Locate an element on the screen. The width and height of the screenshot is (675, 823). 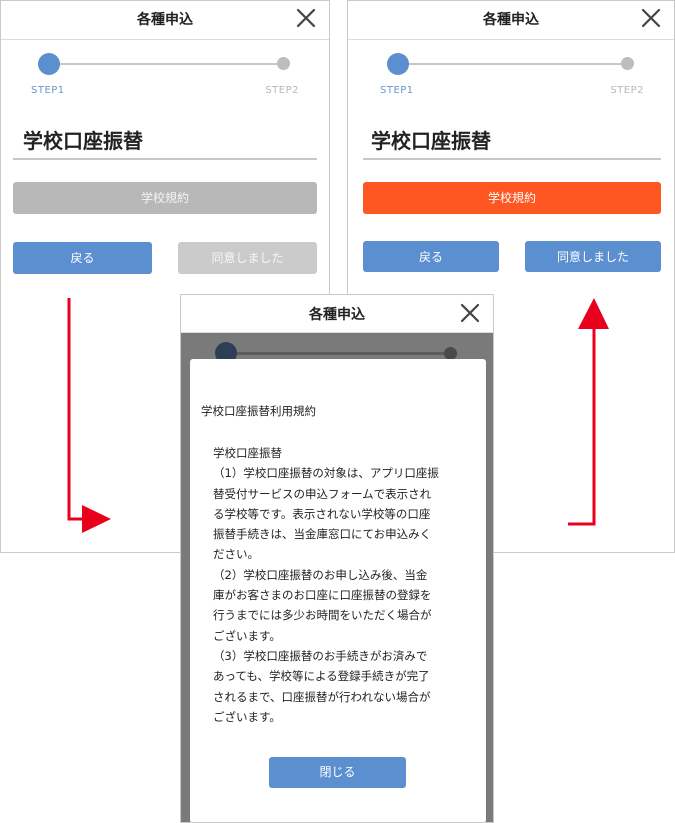
header-bar: 各種申込 is located at coordinates (337, 314).